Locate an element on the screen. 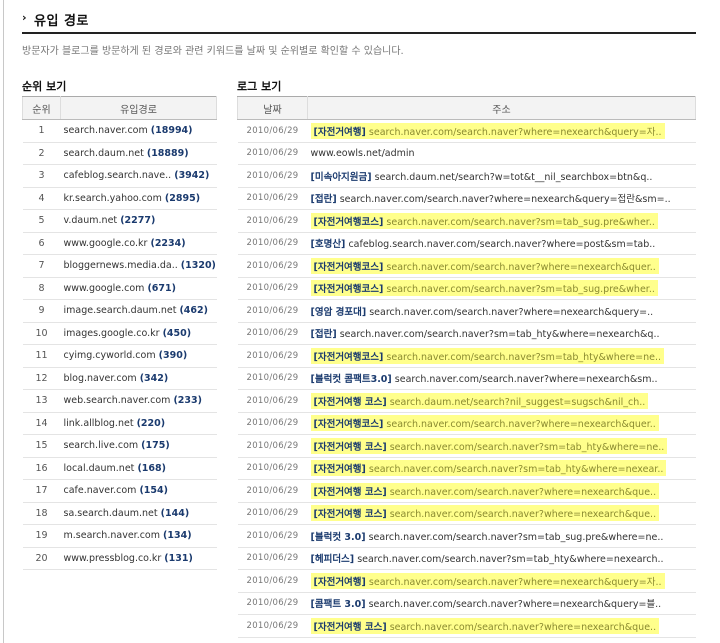 Image resolution: width=720 pixels, height=643 pixels. source-cell: search.naver.com (18994) is located at coordinates (138, 131).